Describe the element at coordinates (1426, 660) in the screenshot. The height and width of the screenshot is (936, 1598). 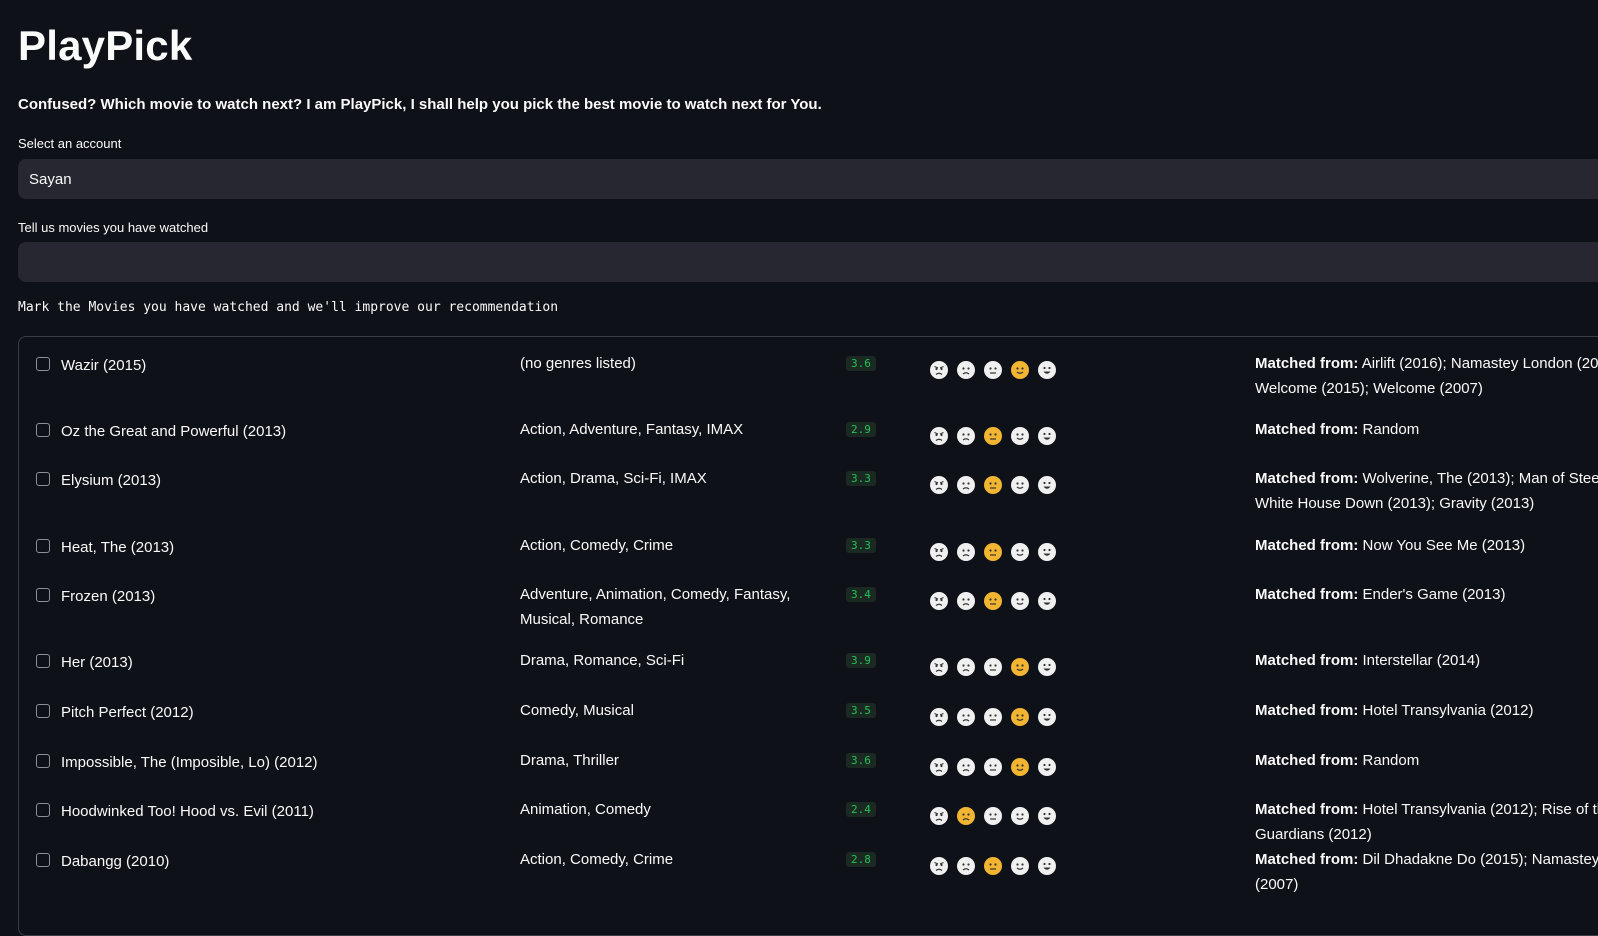
I see `matched-from: Matched from: Interstellar (2014)` at that location.